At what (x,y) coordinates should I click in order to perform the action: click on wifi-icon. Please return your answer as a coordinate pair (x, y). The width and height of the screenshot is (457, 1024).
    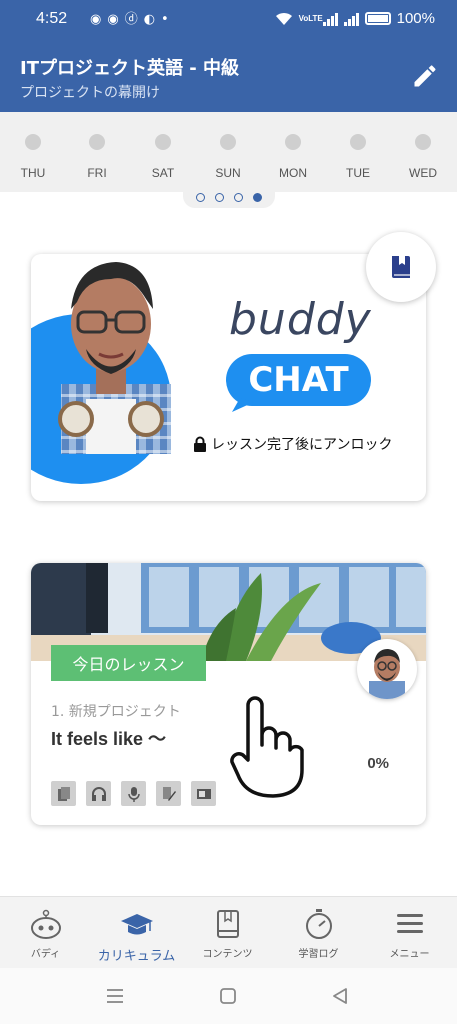
    Looking at the image, I should click on (283, 18).